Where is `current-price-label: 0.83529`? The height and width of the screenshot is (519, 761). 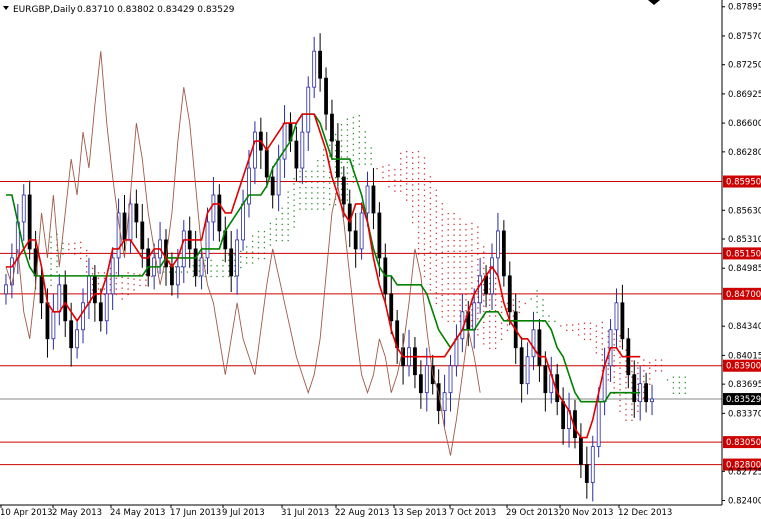 current-price-label: 0.83529 is located at coordinates (743, 400).